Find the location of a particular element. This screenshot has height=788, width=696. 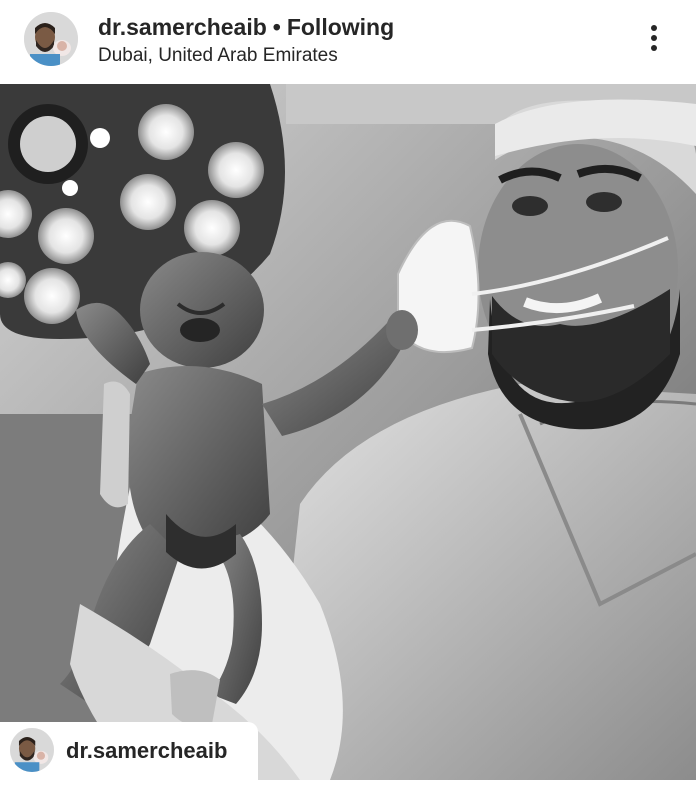

tagged-user-chip: dr.samercheaib is located at coordinates (129, 751).